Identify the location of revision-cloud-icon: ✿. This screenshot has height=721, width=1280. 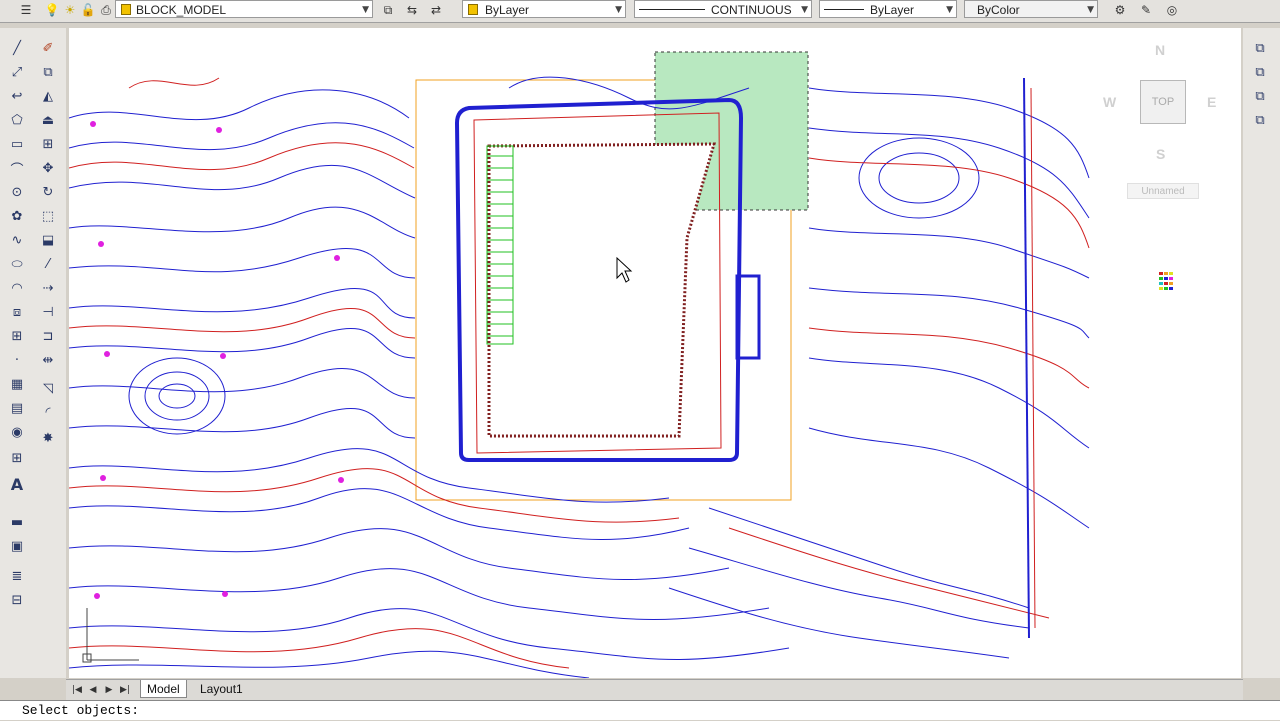
(17, 216).